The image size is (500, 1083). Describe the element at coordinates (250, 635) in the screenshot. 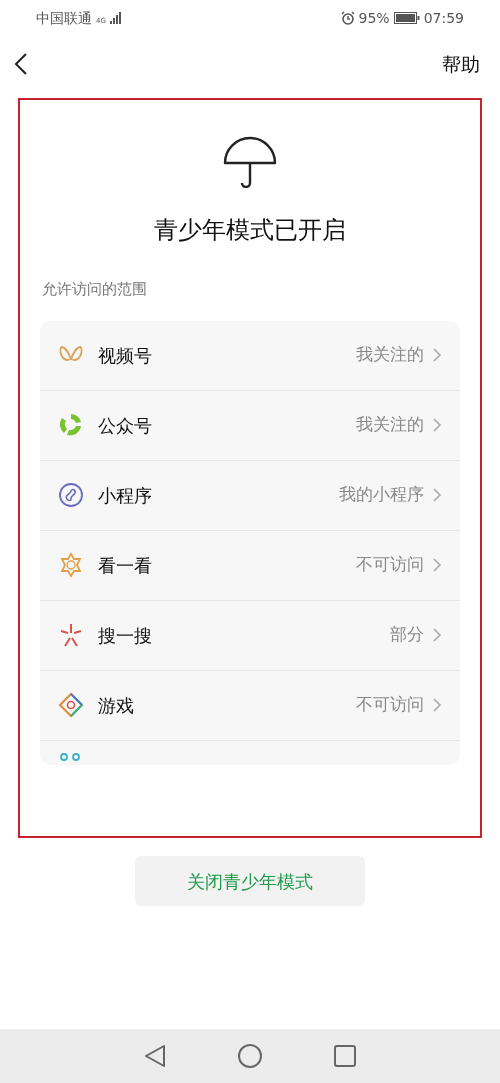

I see `access-item: 搜一搜 部分` at that location.